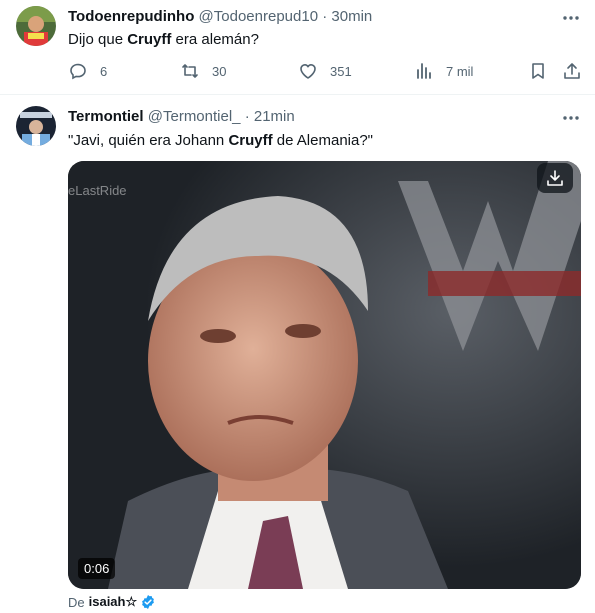 The width and height of the screenshot is (595, 613). Describe the element at coordinates (97, 568) in the screenshot. I see `video-duration: 0:06` at that location.